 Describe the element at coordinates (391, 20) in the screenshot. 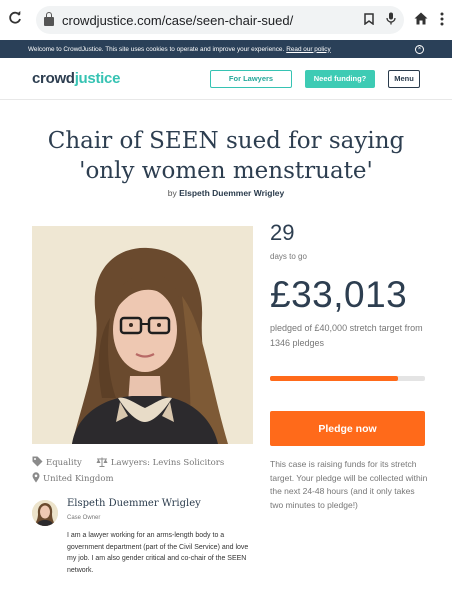

I see `mic-icon` at that location.